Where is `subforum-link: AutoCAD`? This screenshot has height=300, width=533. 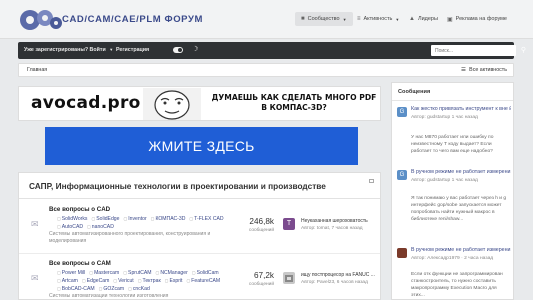
subforum-link: AutoCAD is located at coordinates (70, 227).